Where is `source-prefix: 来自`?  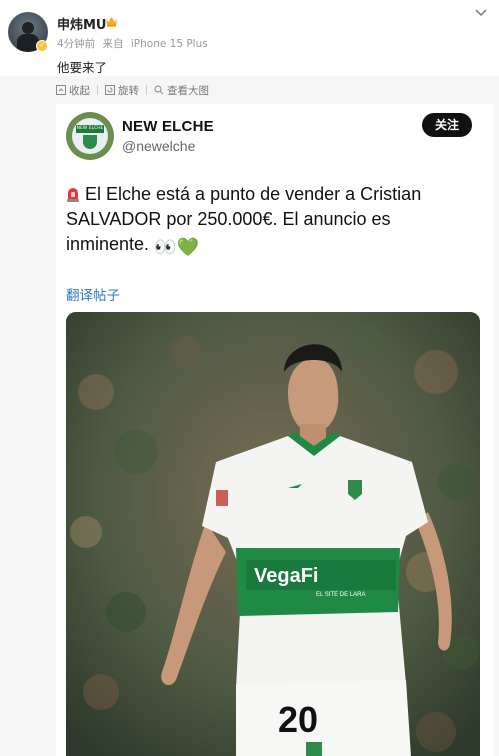
source-prefix: 来自 is located at coordinates (113, 44).